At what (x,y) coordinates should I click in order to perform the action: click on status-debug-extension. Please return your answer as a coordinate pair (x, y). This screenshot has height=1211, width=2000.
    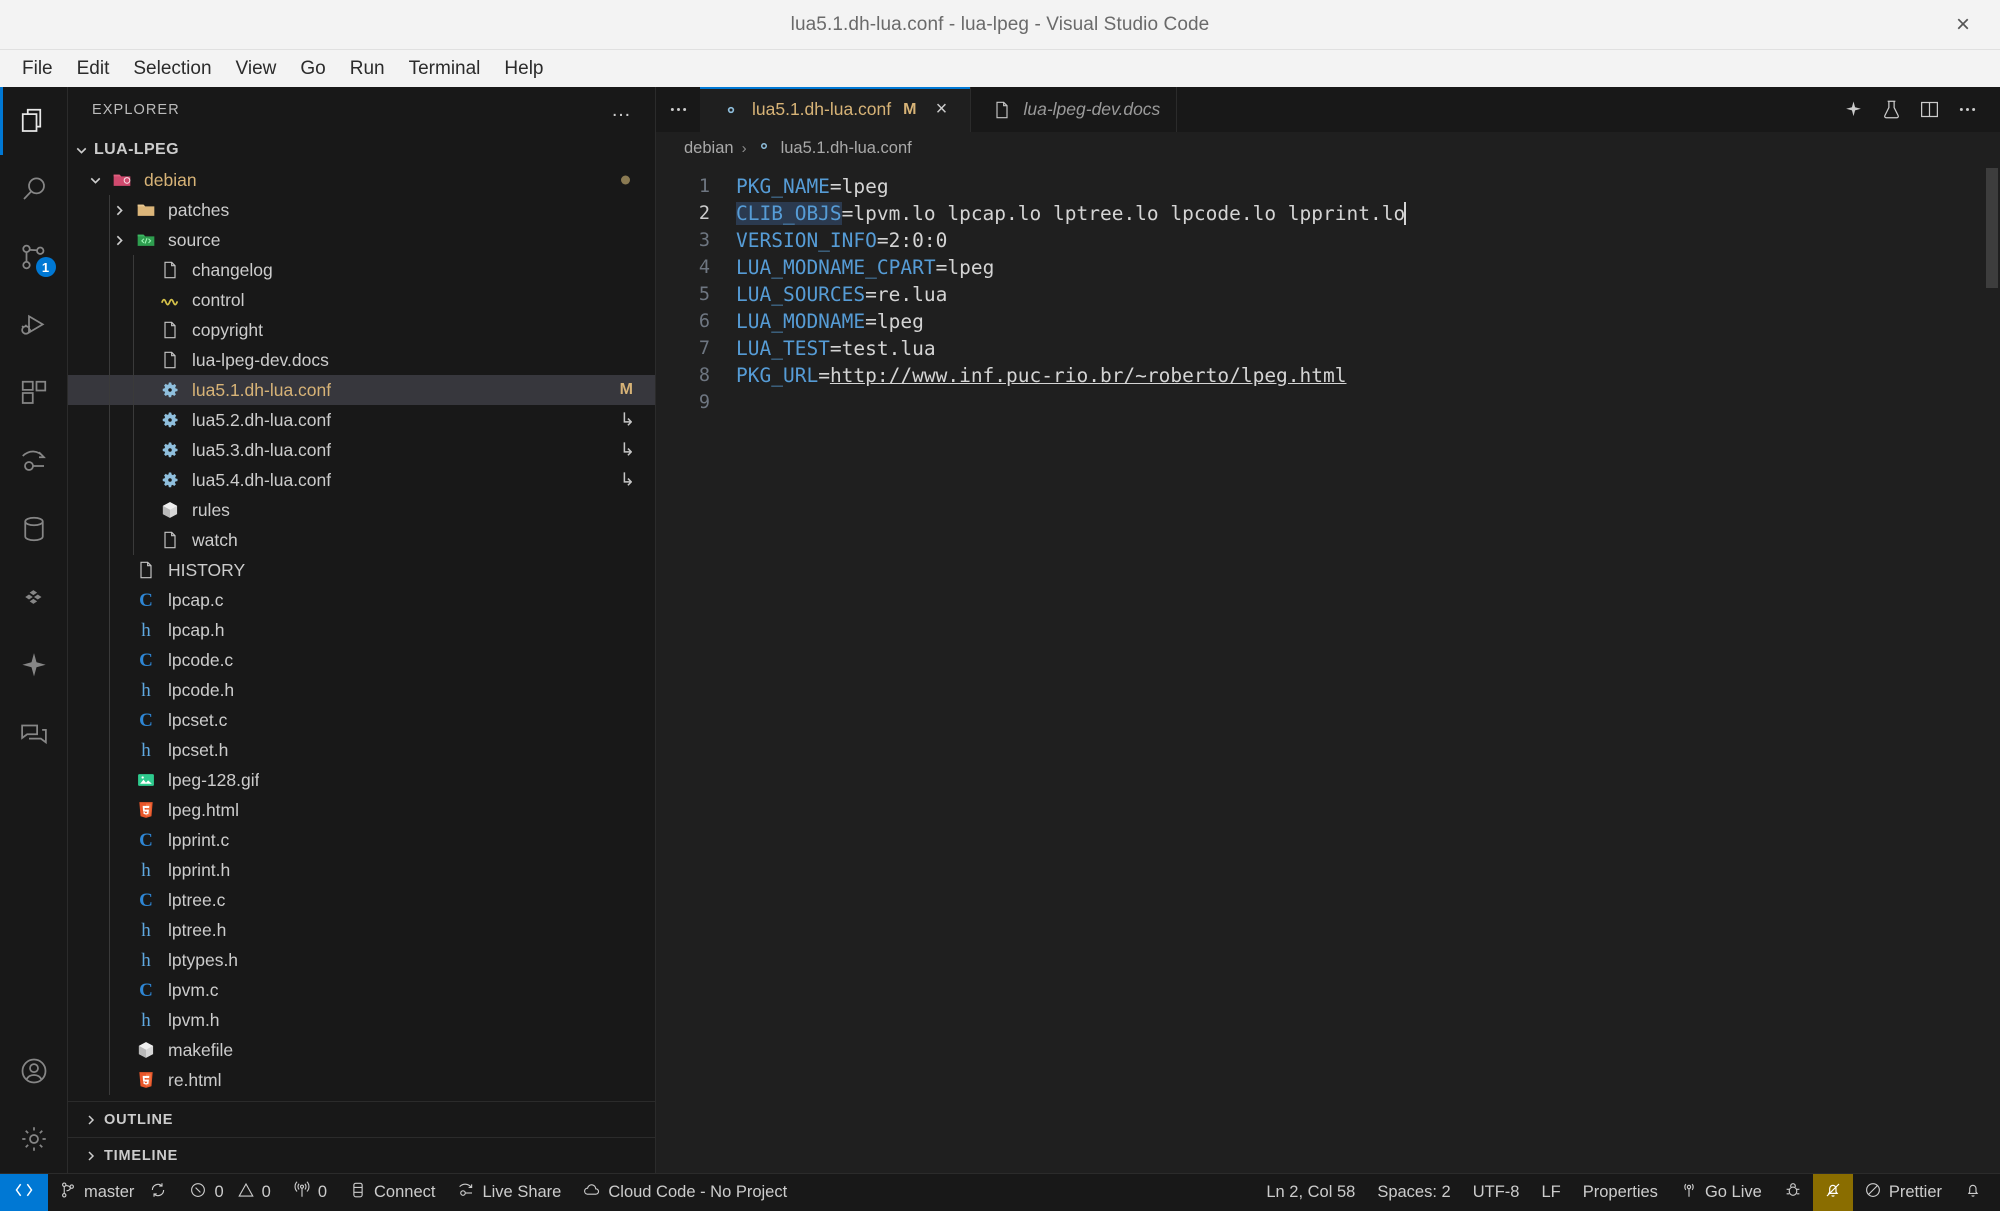
    Looking at the image, I should click on (1793, 1192).